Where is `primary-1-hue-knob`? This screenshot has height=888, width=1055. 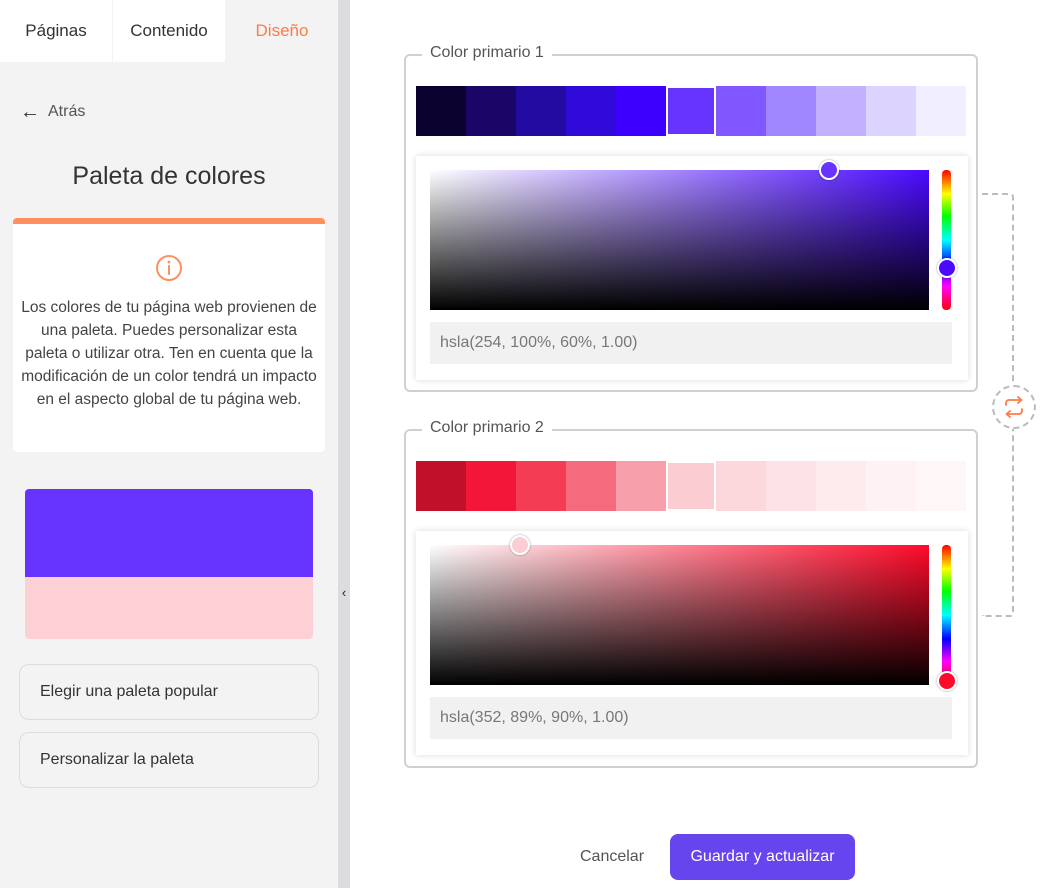
primary-1-hue-knob is located at coordinates (946, 268).